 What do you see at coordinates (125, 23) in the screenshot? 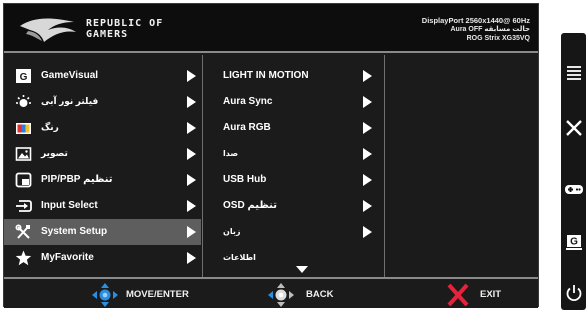
I see `brand-line1: REPUBLIC OF` at bounding box center [125, 23].